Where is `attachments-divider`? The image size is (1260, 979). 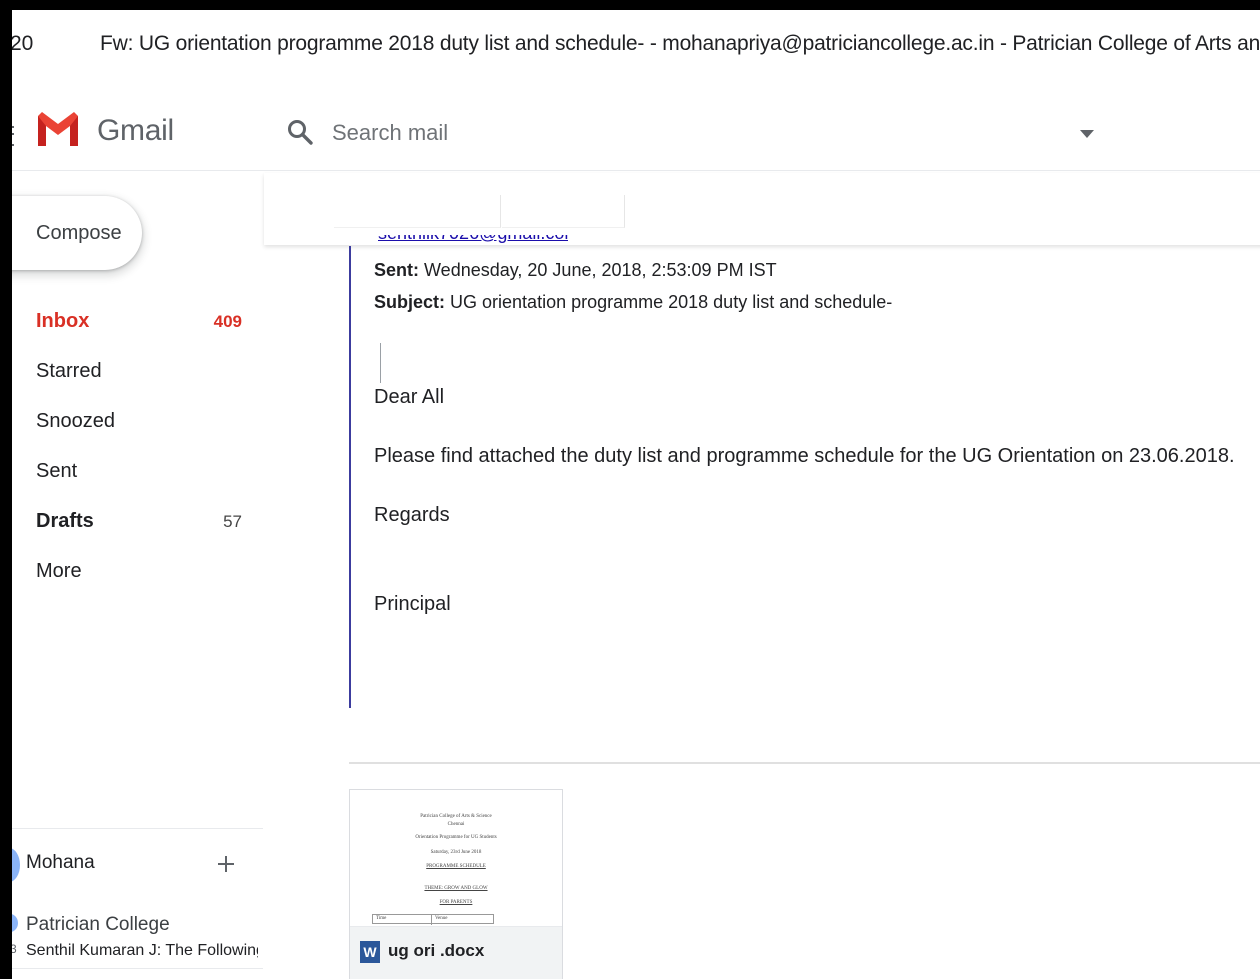 attachments-divider is located at coordinates (804, 763).